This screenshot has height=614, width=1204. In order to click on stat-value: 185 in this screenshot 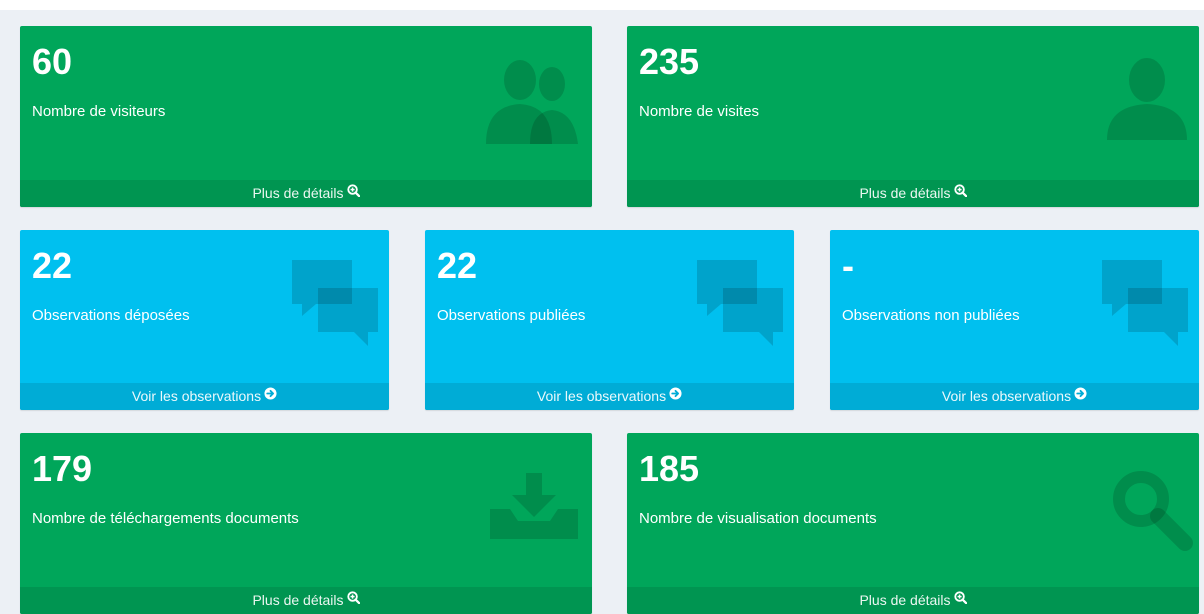, I will do `click(669, 468)`.